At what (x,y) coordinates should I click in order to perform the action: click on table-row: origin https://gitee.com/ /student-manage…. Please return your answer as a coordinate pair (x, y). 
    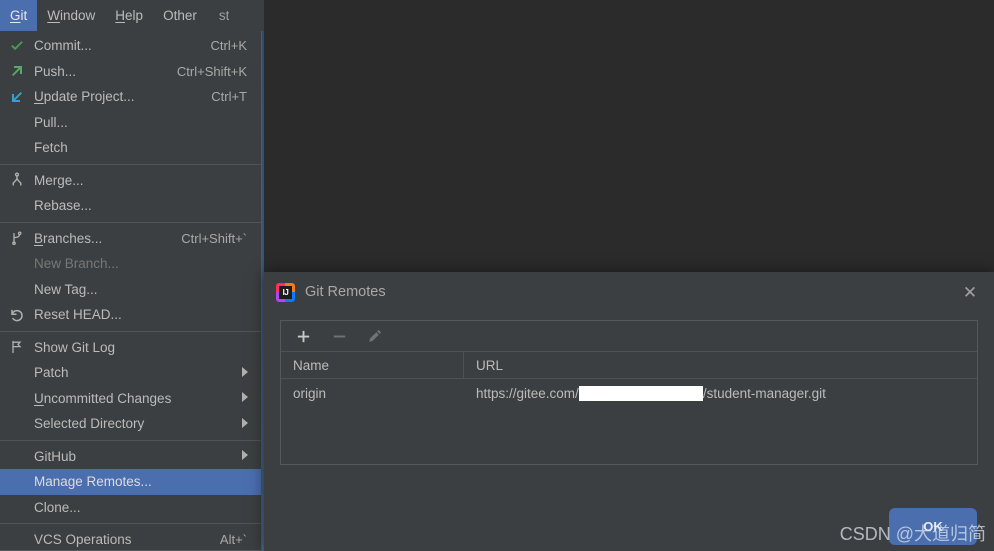
    Looking at the image, I should click on (629, 393).